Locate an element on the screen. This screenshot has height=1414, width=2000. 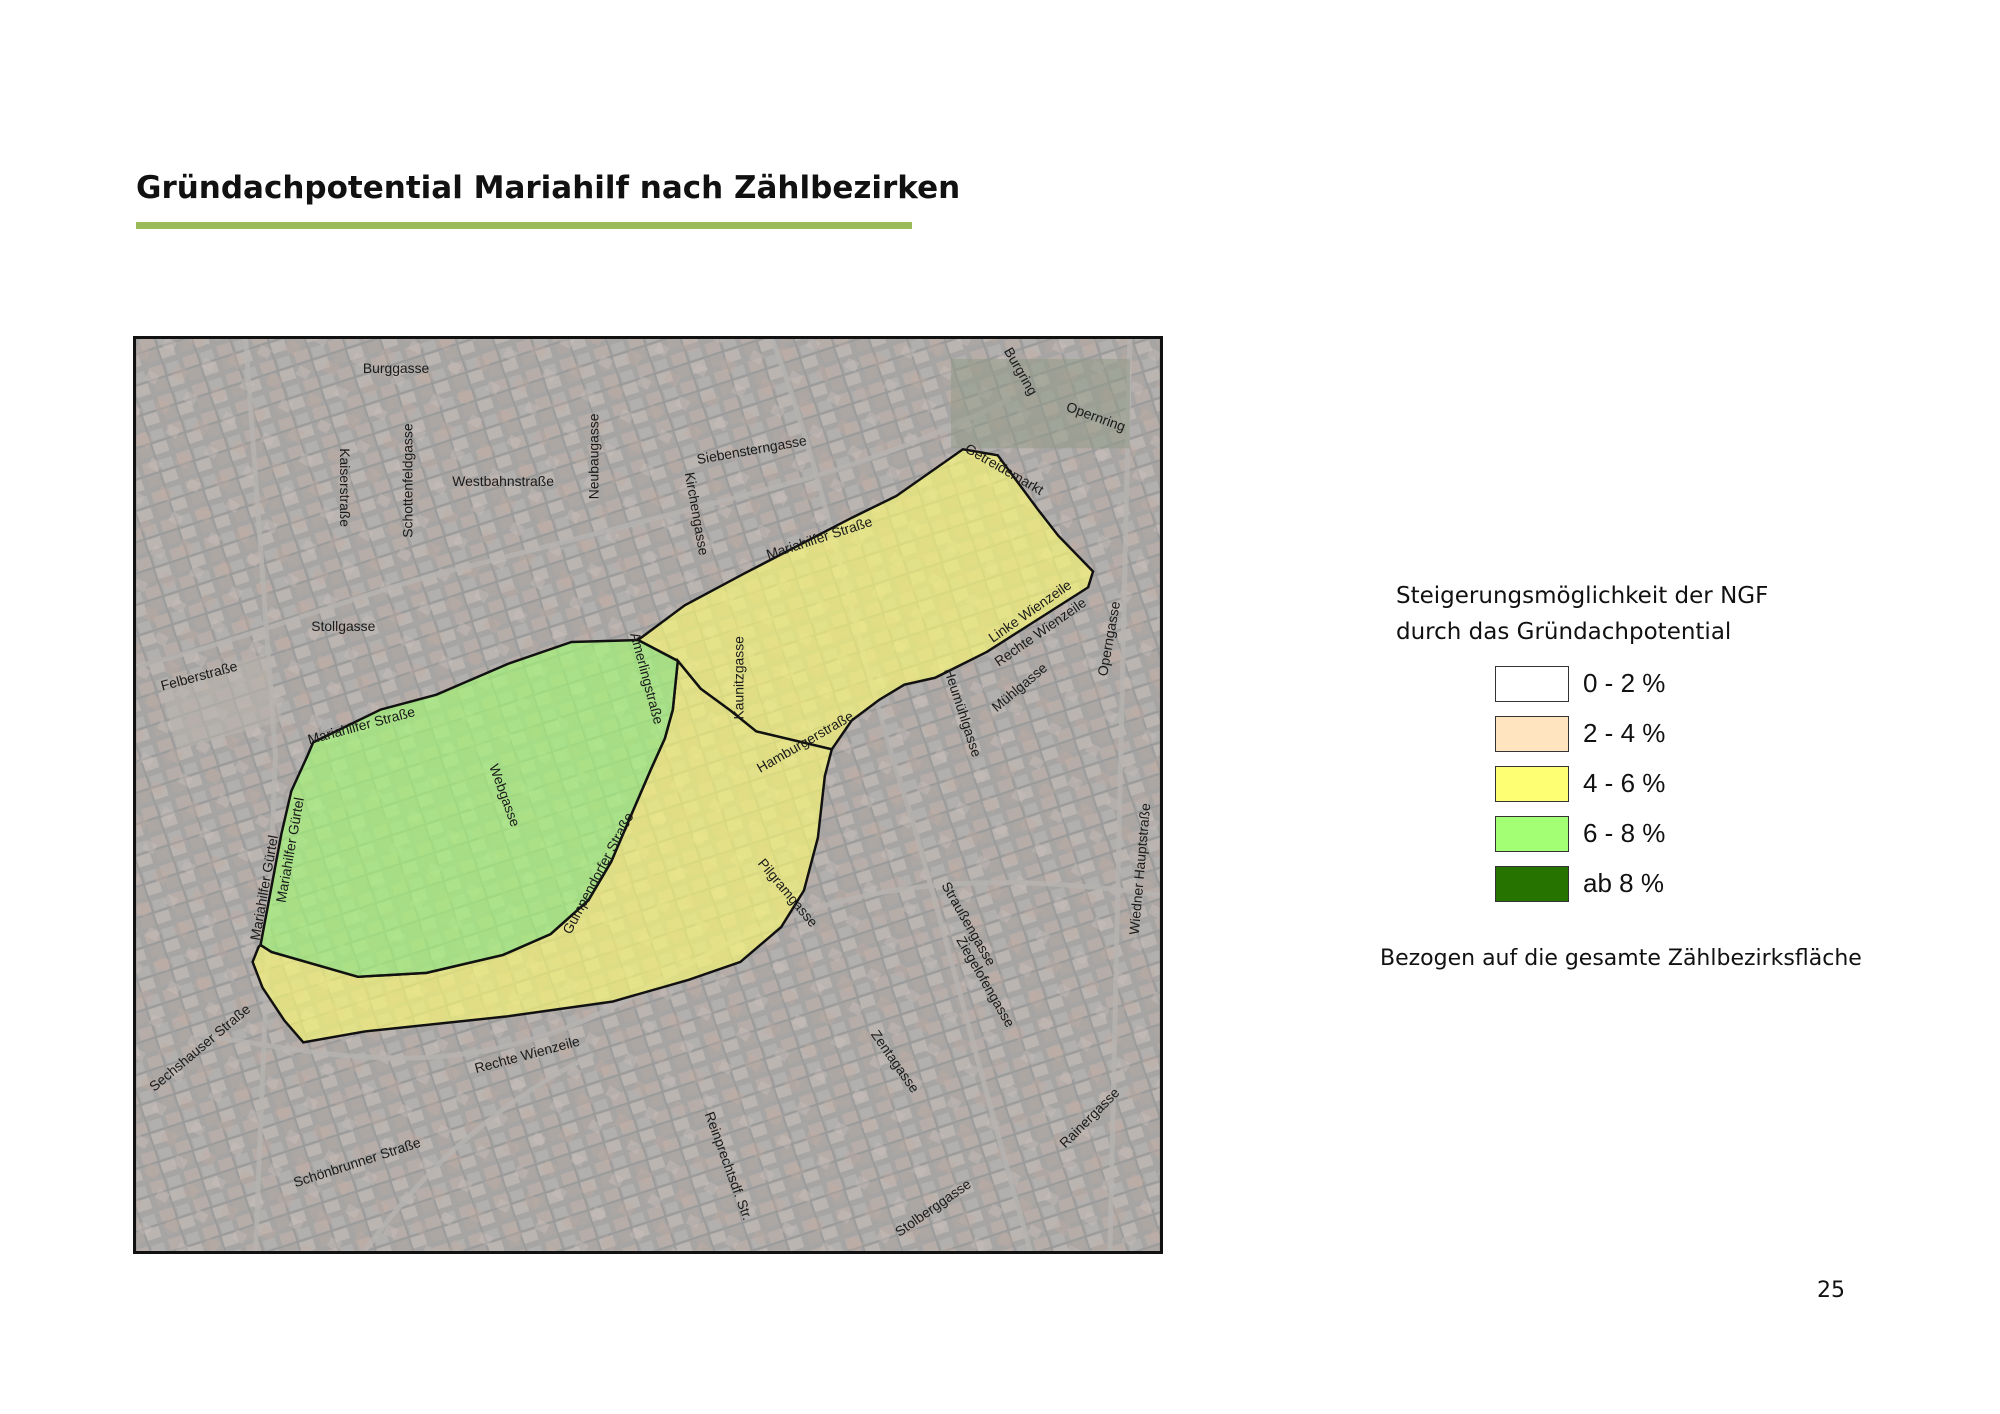
street-label: Westbahnstraße is located at coordinates (503, 481).